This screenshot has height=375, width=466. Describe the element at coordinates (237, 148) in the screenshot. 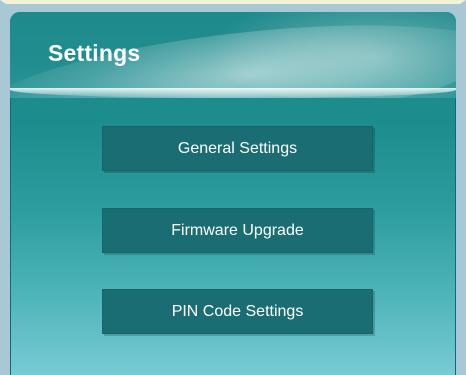

I see `general-settings-button: General Settings` at that location.